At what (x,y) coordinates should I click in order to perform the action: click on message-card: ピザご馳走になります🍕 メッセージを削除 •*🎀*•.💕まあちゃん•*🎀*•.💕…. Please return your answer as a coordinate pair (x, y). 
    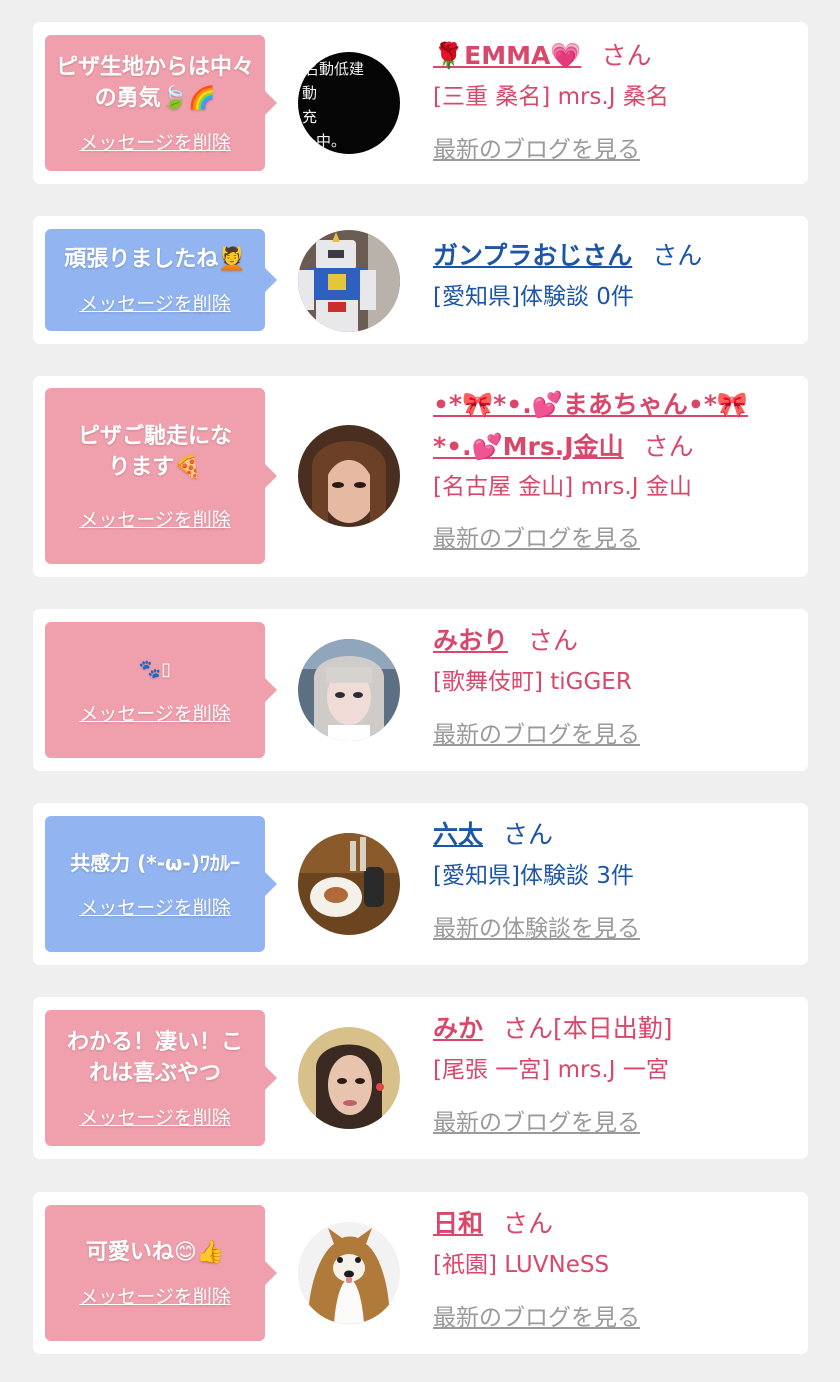
    Looking at the image, I should click on (420, 476).